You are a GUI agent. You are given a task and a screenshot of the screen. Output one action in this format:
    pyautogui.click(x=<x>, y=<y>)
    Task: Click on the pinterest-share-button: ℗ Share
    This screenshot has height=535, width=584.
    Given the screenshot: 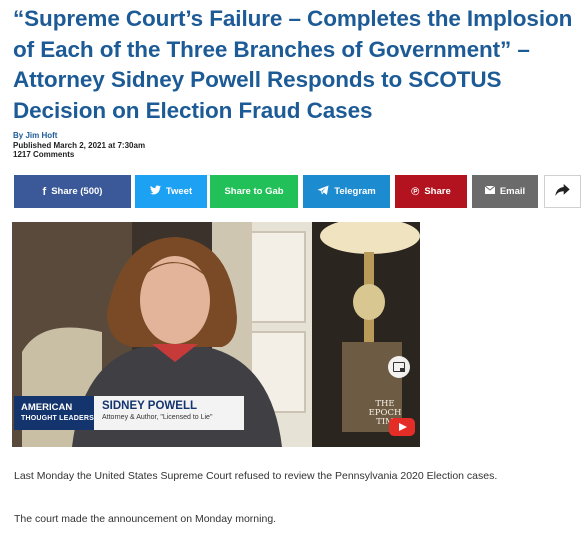 What is the action you would take?
    pyautogui.click(x=431, y=191)
    